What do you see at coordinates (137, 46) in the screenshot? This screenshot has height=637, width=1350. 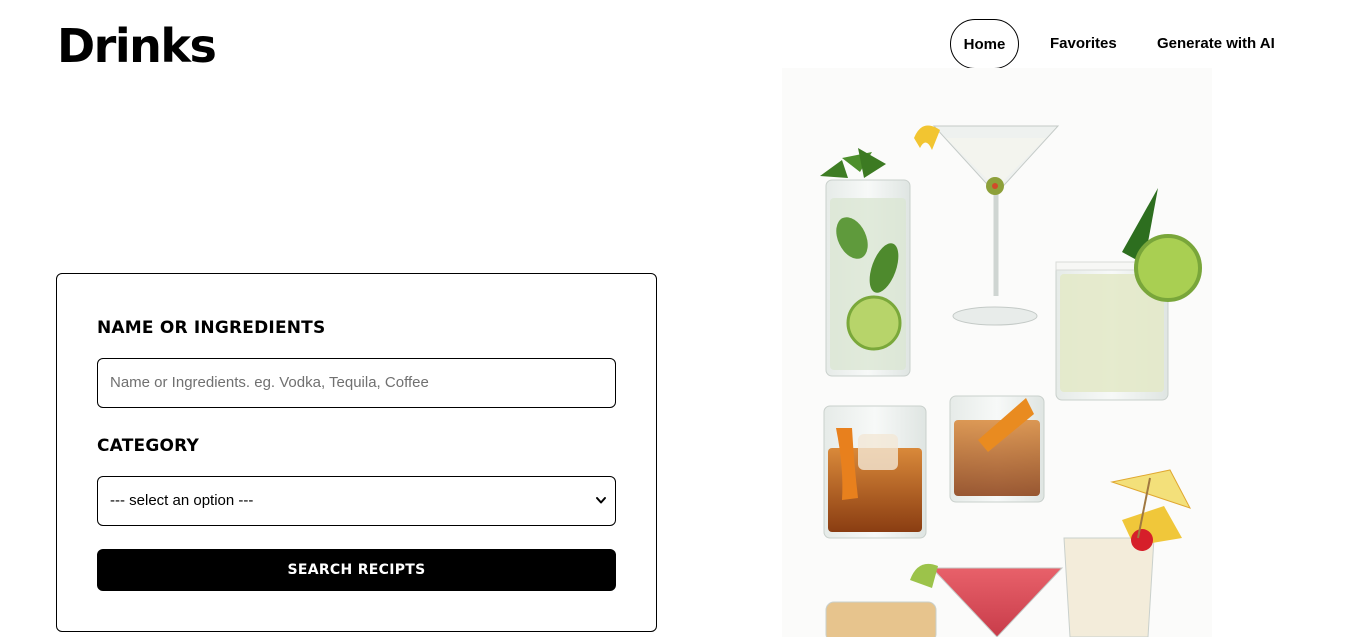 I see `site-logo: Drinks` at bounding box center [137, 46].